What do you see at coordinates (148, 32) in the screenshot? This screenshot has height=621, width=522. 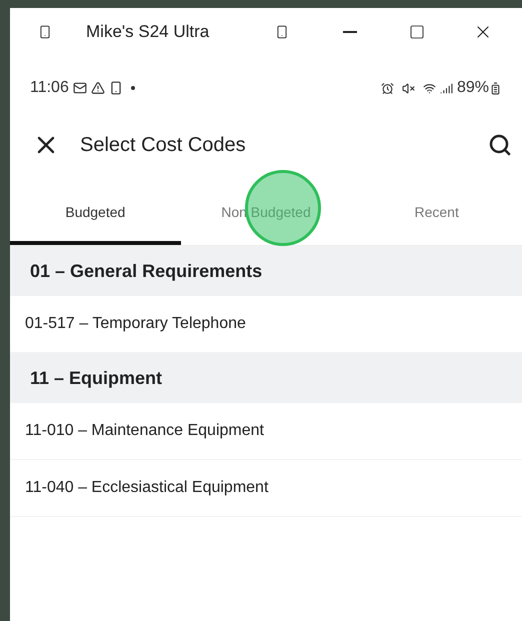 I see `window-title: Mike's S24 Ultra` at bounding box center [148, 32].